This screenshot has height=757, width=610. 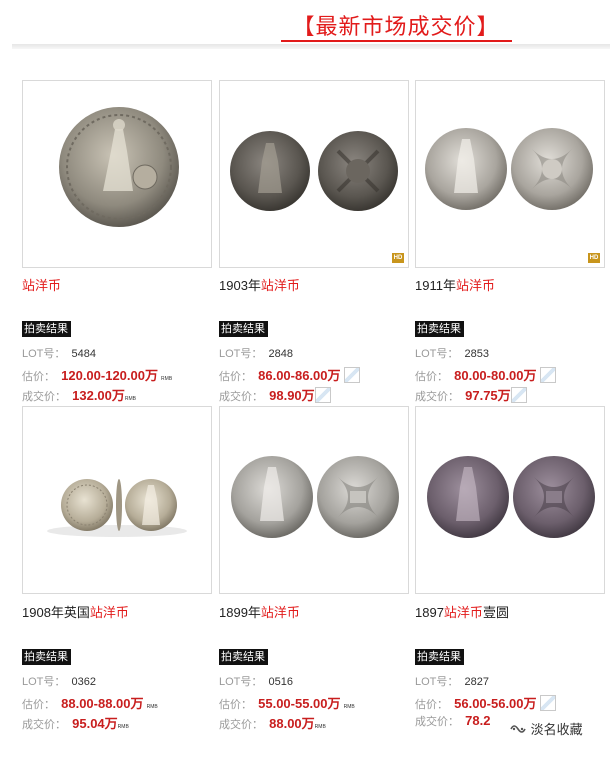 What do you see at coordinates (79, 395) in the screenshot?
I see `sold-row: 成交价： 132.00万RMB` at bounding box center [79, 395].